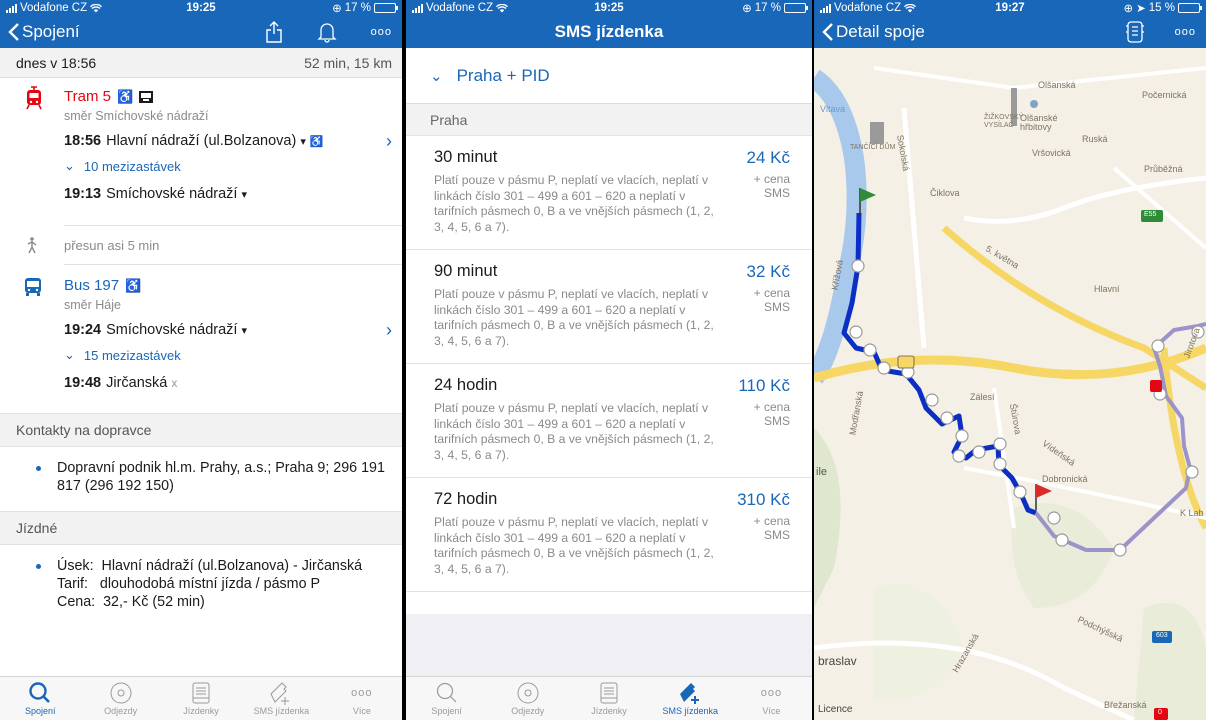 Image resolution: width=1206 pixels, height=720 pixels. What do you see at coordinates (796, 8) in the screenshot?
I see `battery-icon` at bounding box center [796, 8].